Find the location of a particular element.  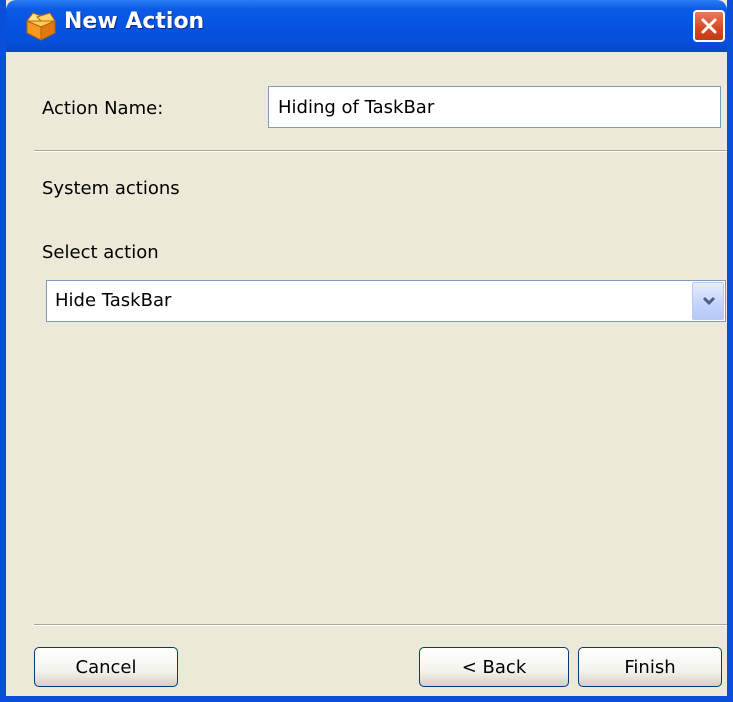

cancel-button: Cancel is located at coordinates (106, 667).